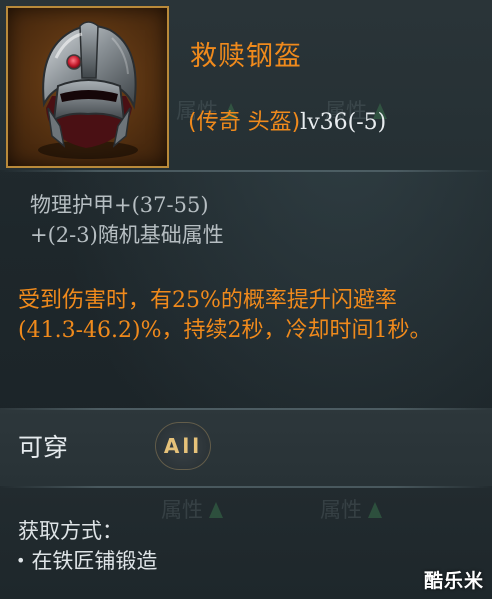  What do you see at coordinates (43, 447) in the screenshot?
I see `wearable-label: 可穿` at bounding box center [43, 447].